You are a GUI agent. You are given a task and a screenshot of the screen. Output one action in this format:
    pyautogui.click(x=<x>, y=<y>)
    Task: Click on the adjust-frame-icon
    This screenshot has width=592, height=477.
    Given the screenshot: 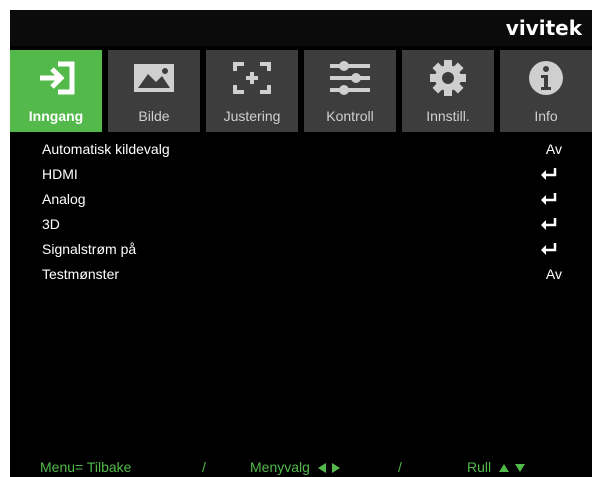 What is the action you would take?
    pyautogui.click(x=252, y=78)
    